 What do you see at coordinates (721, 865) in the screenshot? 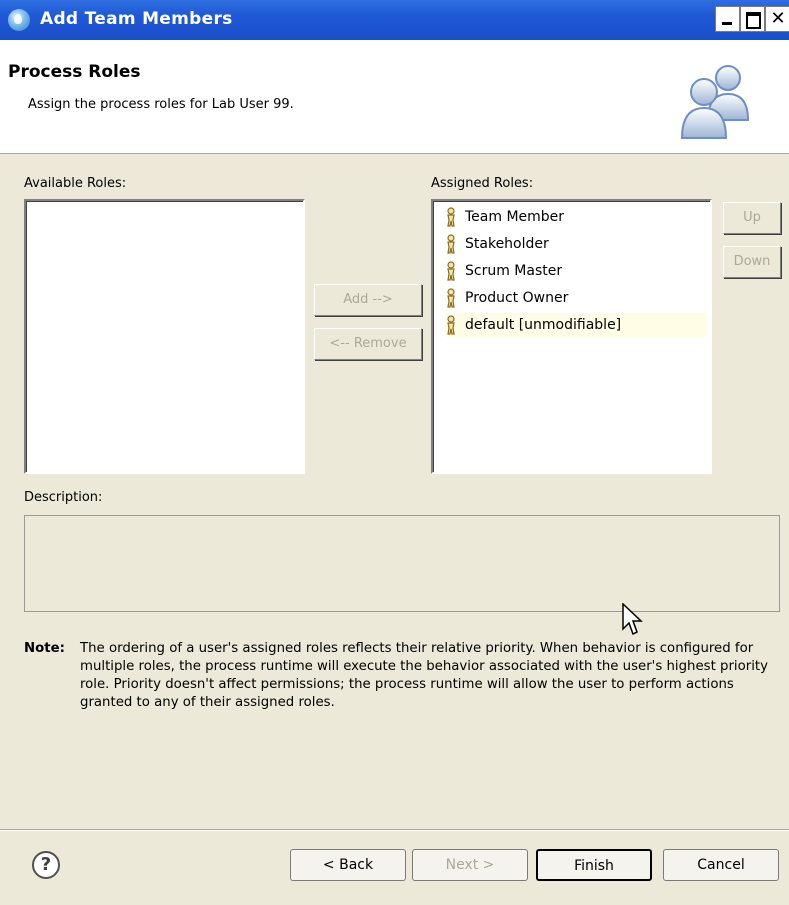
I see `cancel-button: Cancel` at bounding box center [721, 865].